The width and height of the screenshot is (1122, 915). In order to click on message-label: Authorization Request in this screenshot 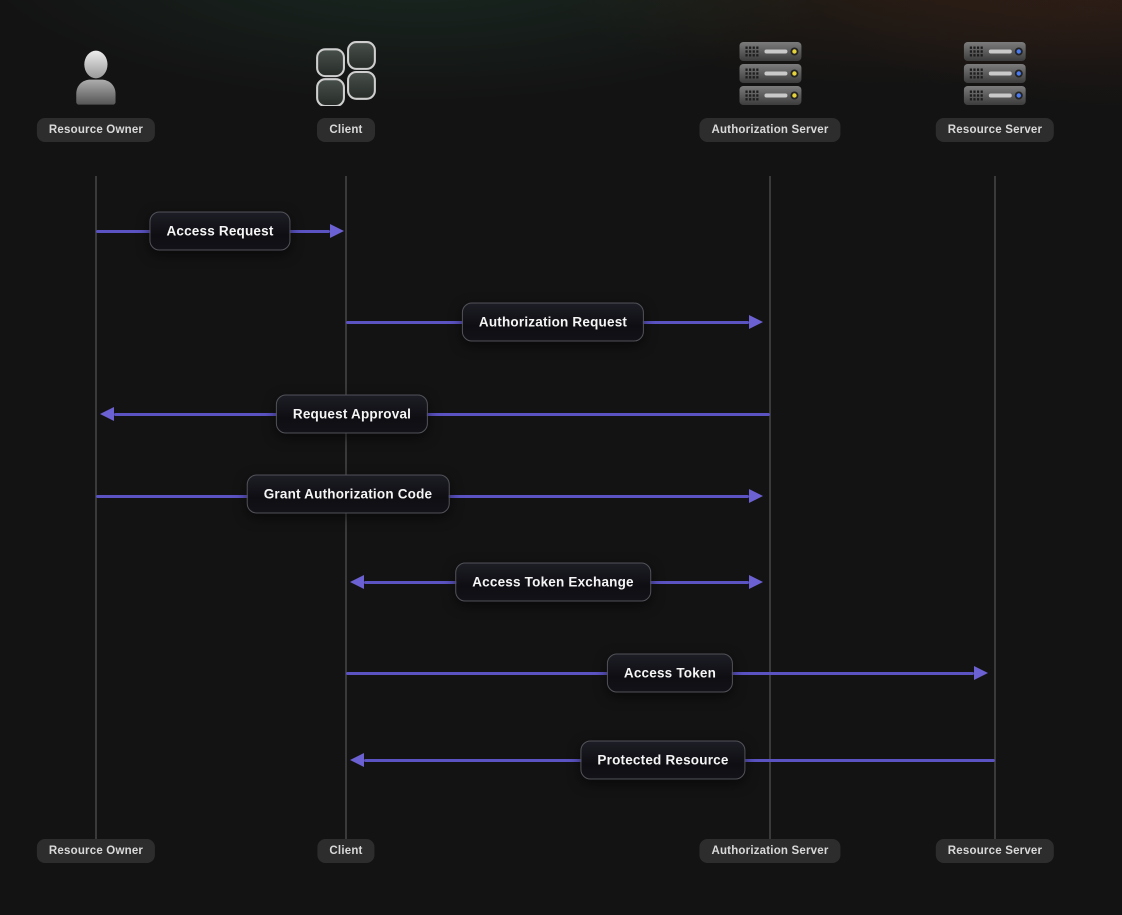, I will do `click(553, 322)`.